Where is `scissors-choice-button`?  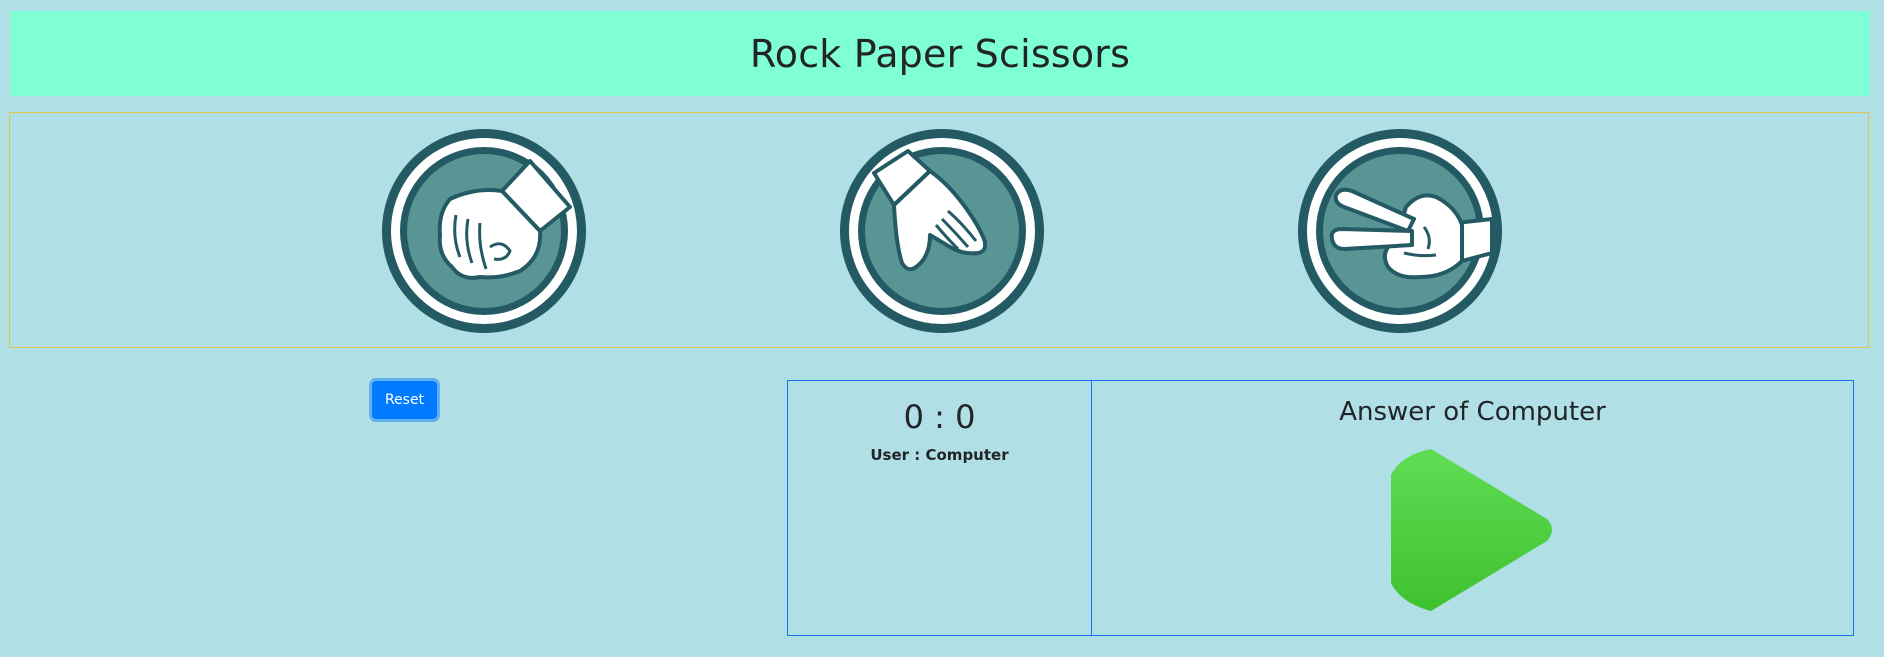
scissors-choice-button is located at coordinates (1400, 231).